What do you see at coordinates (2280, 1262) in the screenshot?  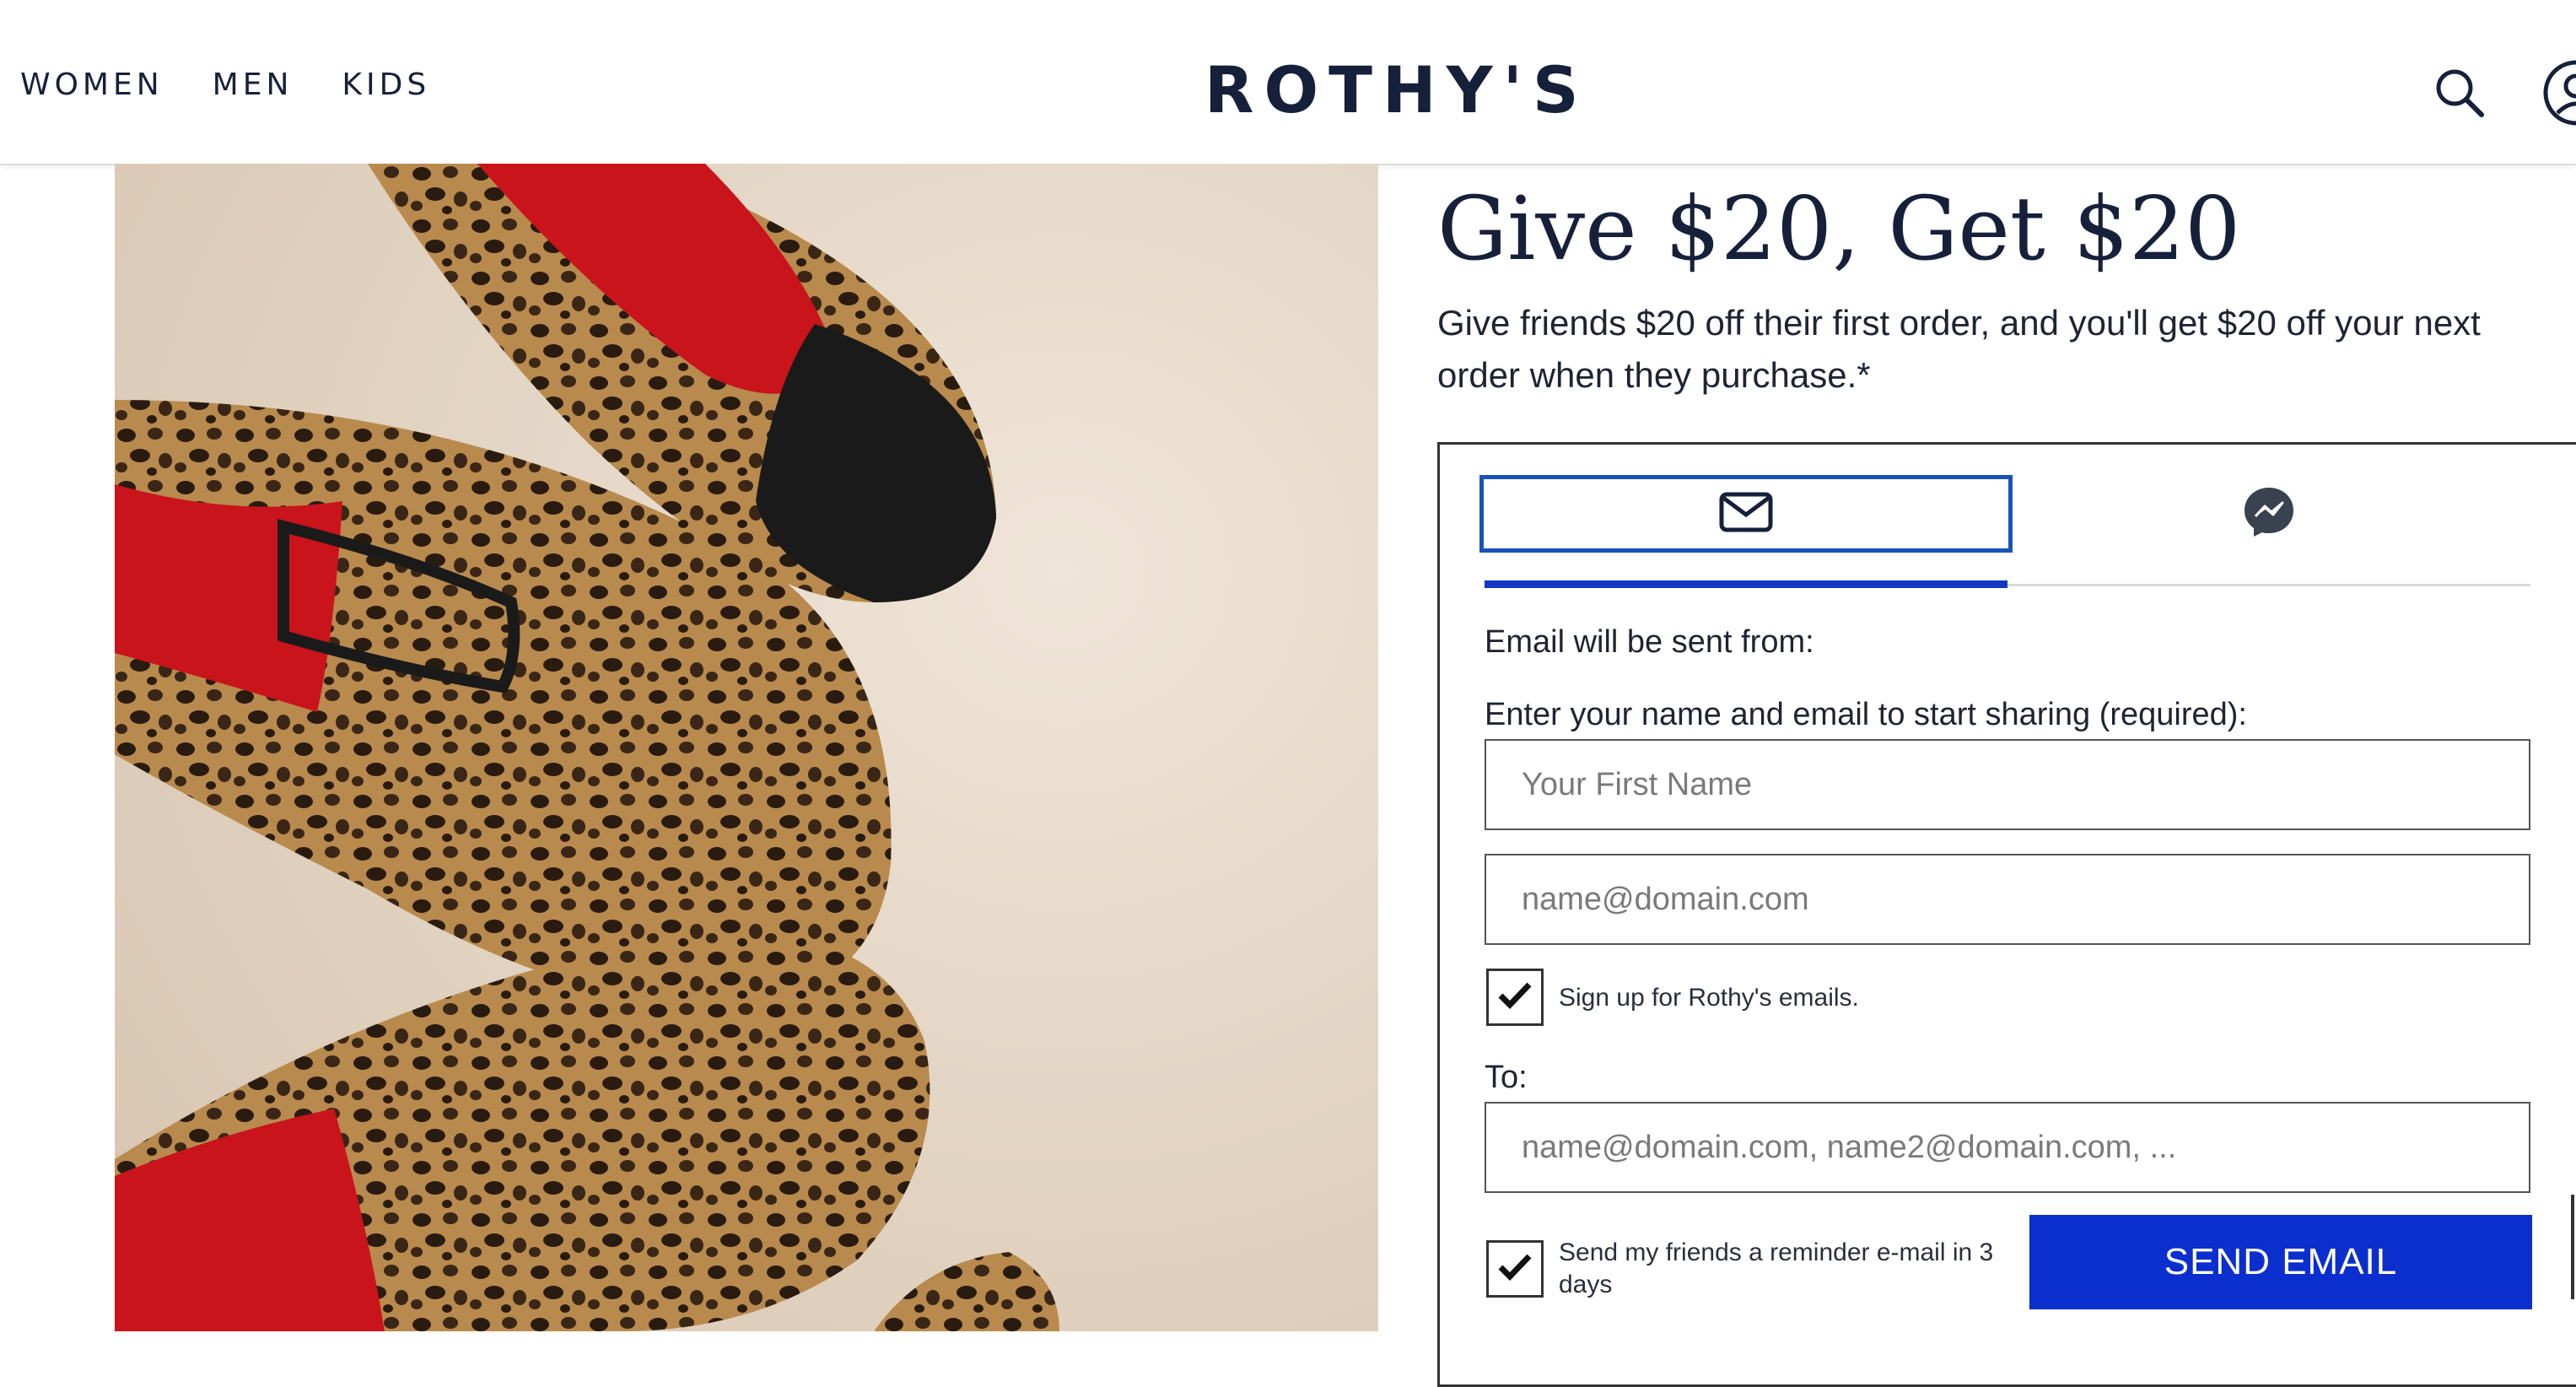 I see `send-email-button: SEND EMAIL` at bounding box center [2280, 1262].